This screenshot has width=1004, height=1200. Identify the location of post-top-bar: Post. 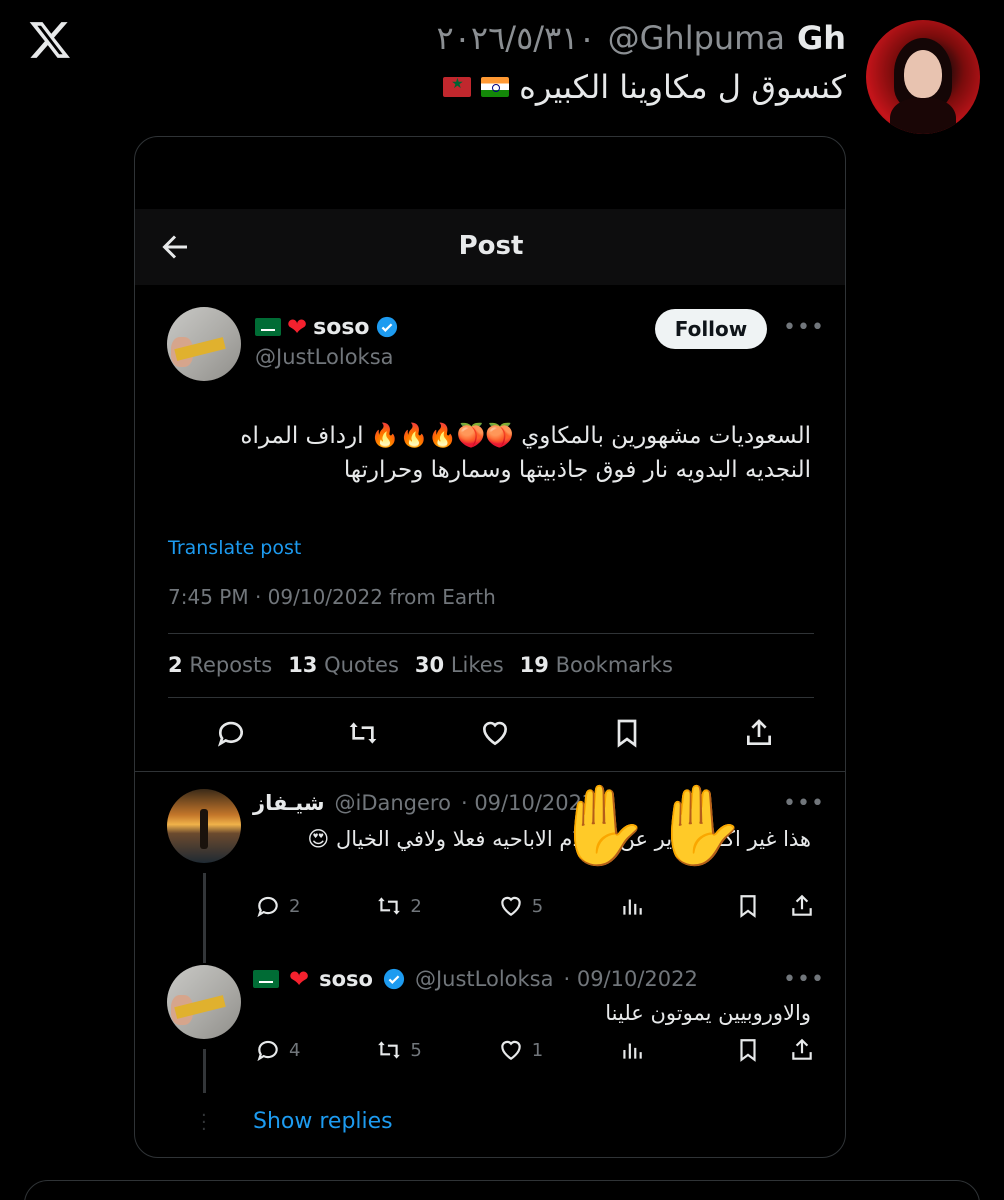
(490, 247).